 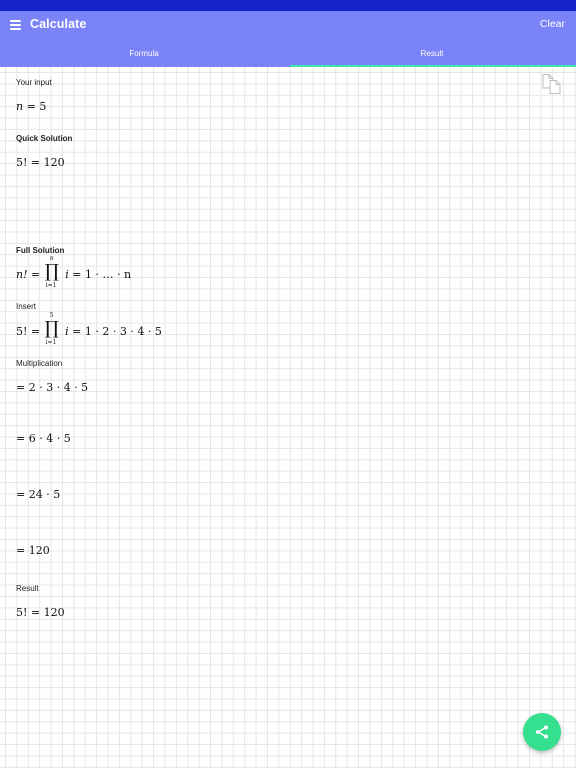 What do you see at coordinates (51, 329) in the screenshot?
I see `product-symbol: ∏ 5 i=1` at bounding box center [51, 329].